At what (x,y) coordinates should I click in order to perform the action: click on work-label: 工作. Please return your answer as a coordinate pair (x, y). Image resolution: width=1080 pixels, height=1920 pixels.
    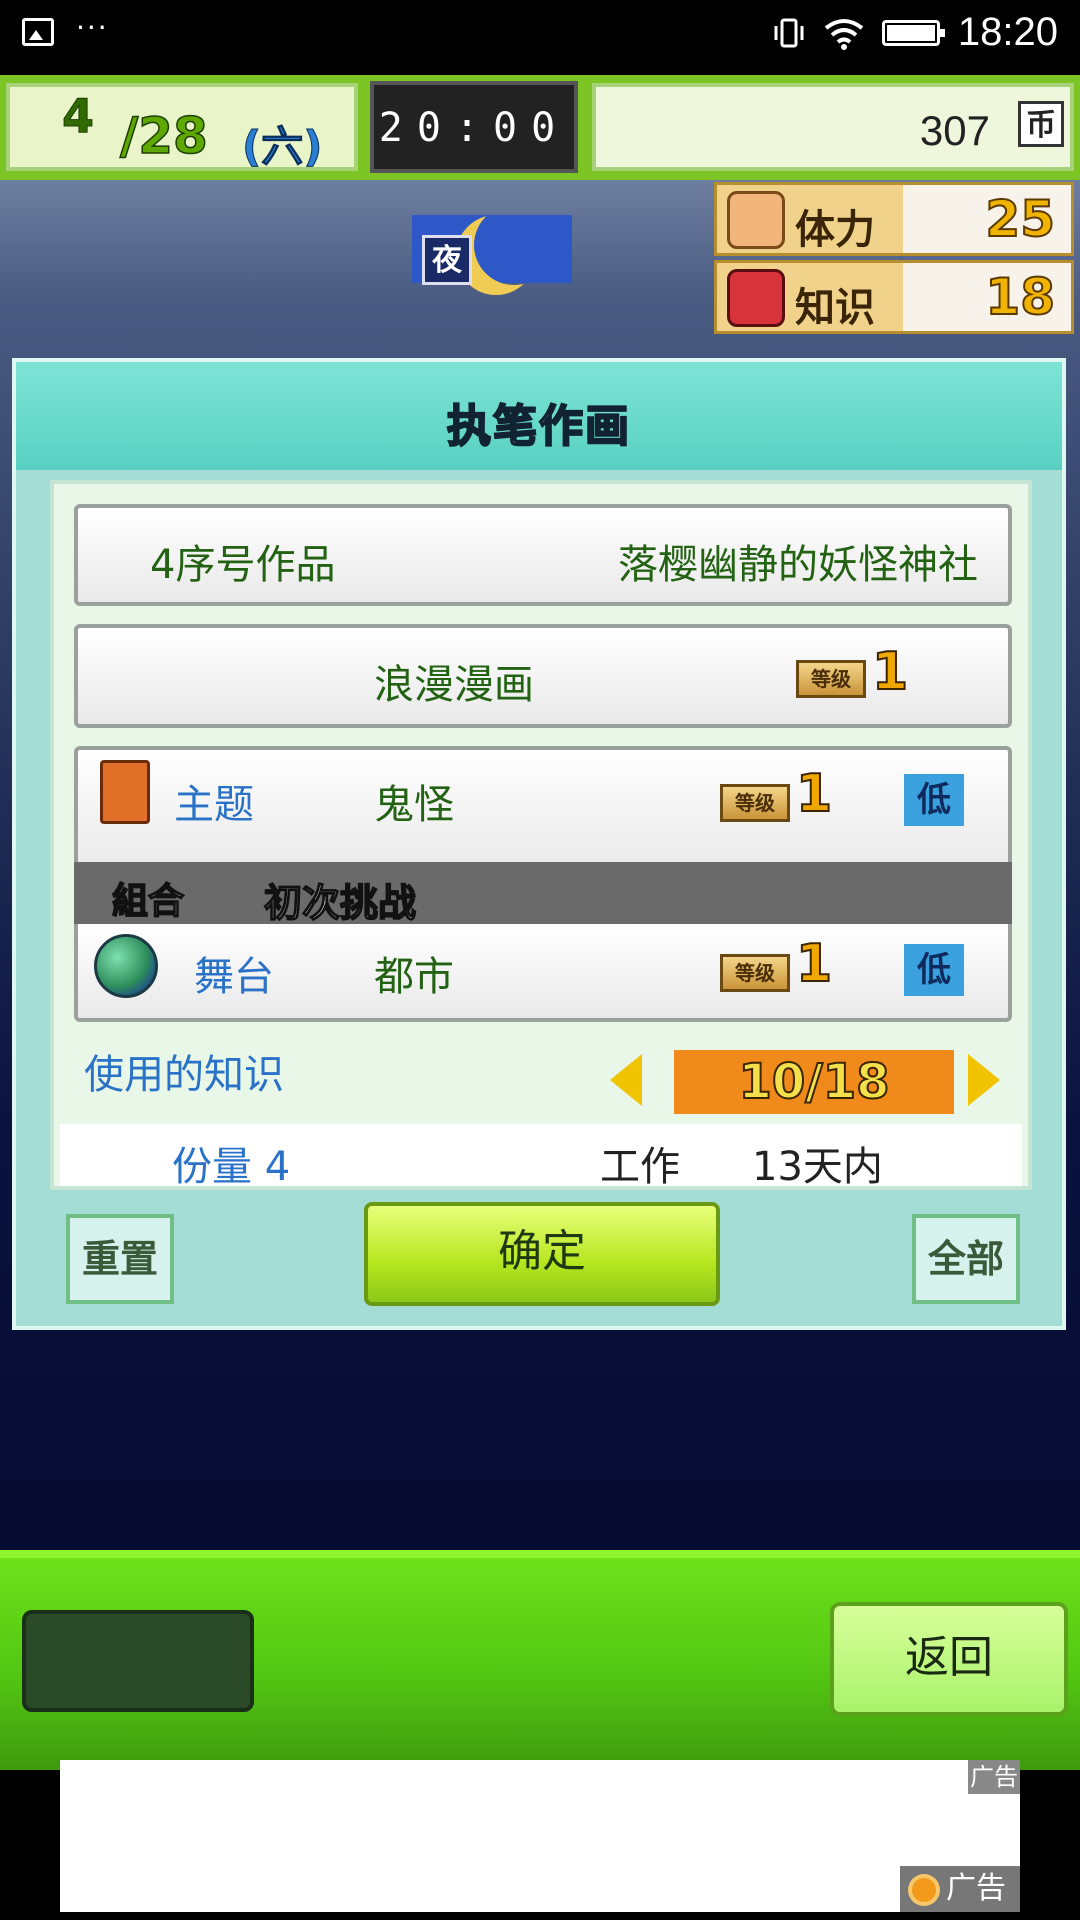
    Looking at the image, I should click on (640, 1167).